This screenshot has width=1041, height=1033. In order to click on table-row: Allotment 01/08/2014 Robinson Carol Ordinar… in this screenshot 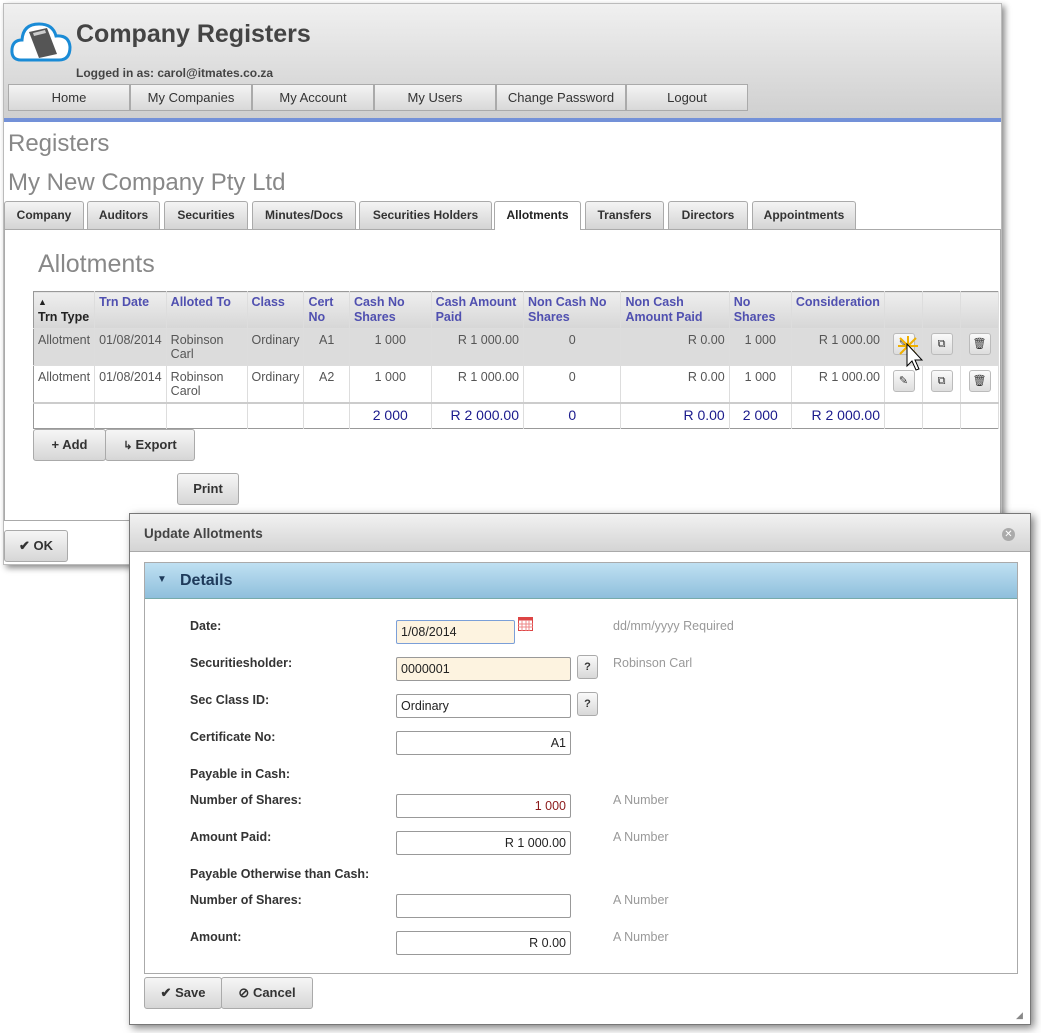, I will do `click(516, 384)`.